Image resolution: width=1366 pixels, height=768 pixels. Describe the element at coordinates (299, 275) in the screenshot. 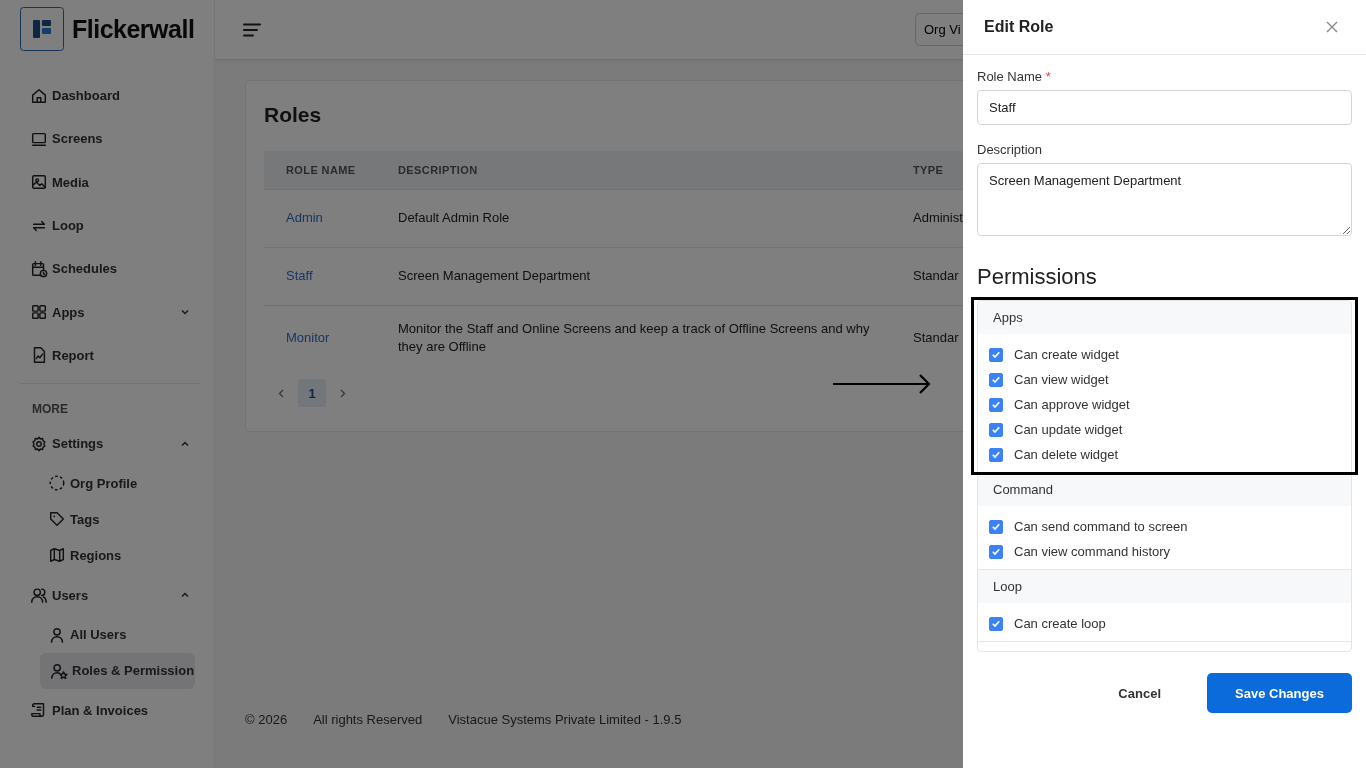

I see `role-name-link: Staff` at that location.